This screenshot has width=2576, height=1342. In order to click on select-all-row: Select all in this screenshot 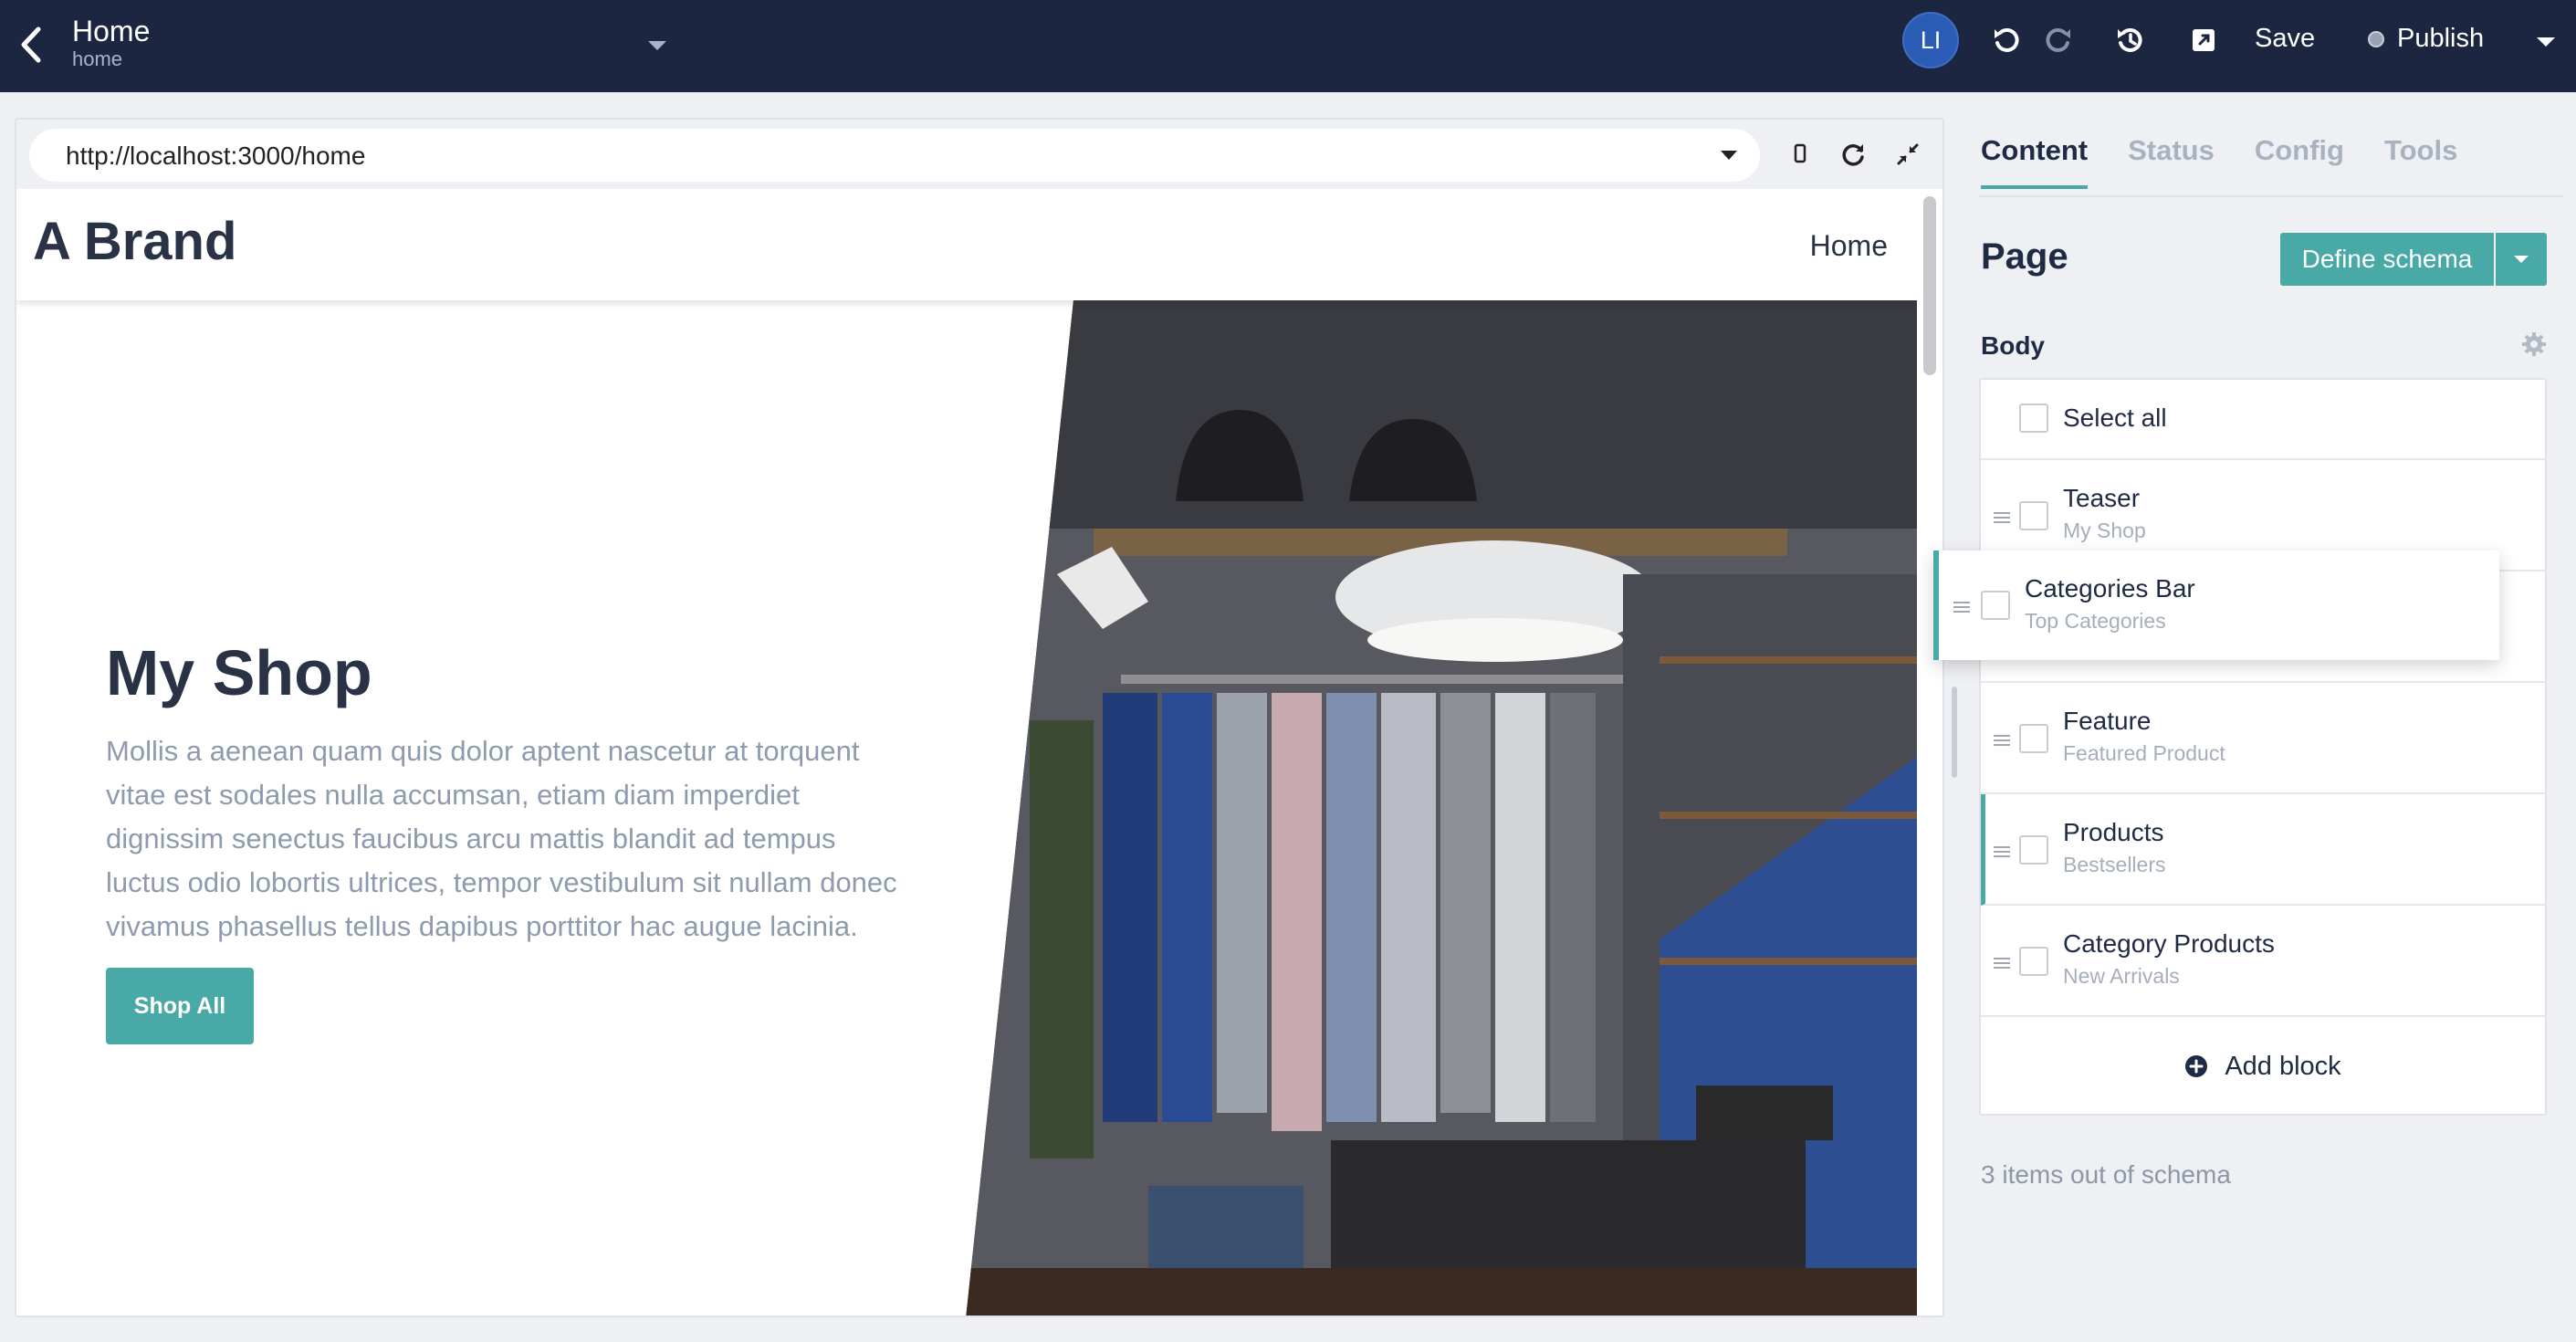, I will do `click(2263, 420)`.